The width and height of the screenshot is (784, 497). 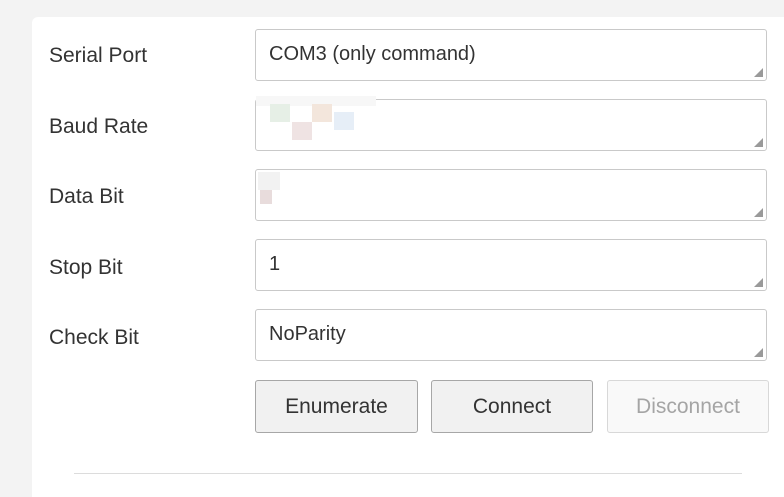 What do you see at coordinates (511, 265) in the screenshot?
I see `stop-bit-select: 1` at bounding box center [511, 265].